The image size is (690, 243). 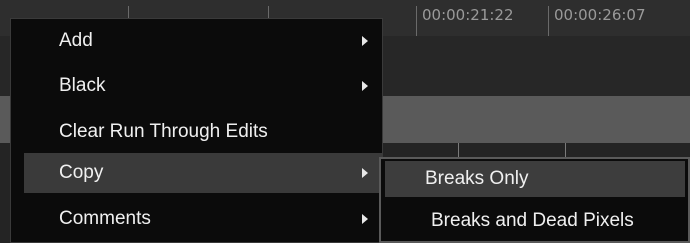 What do you see at coordinates (477, 178) in the screenshot?
I see `submenu-item-label: Breaks Only` at bounding box center [477, 178].